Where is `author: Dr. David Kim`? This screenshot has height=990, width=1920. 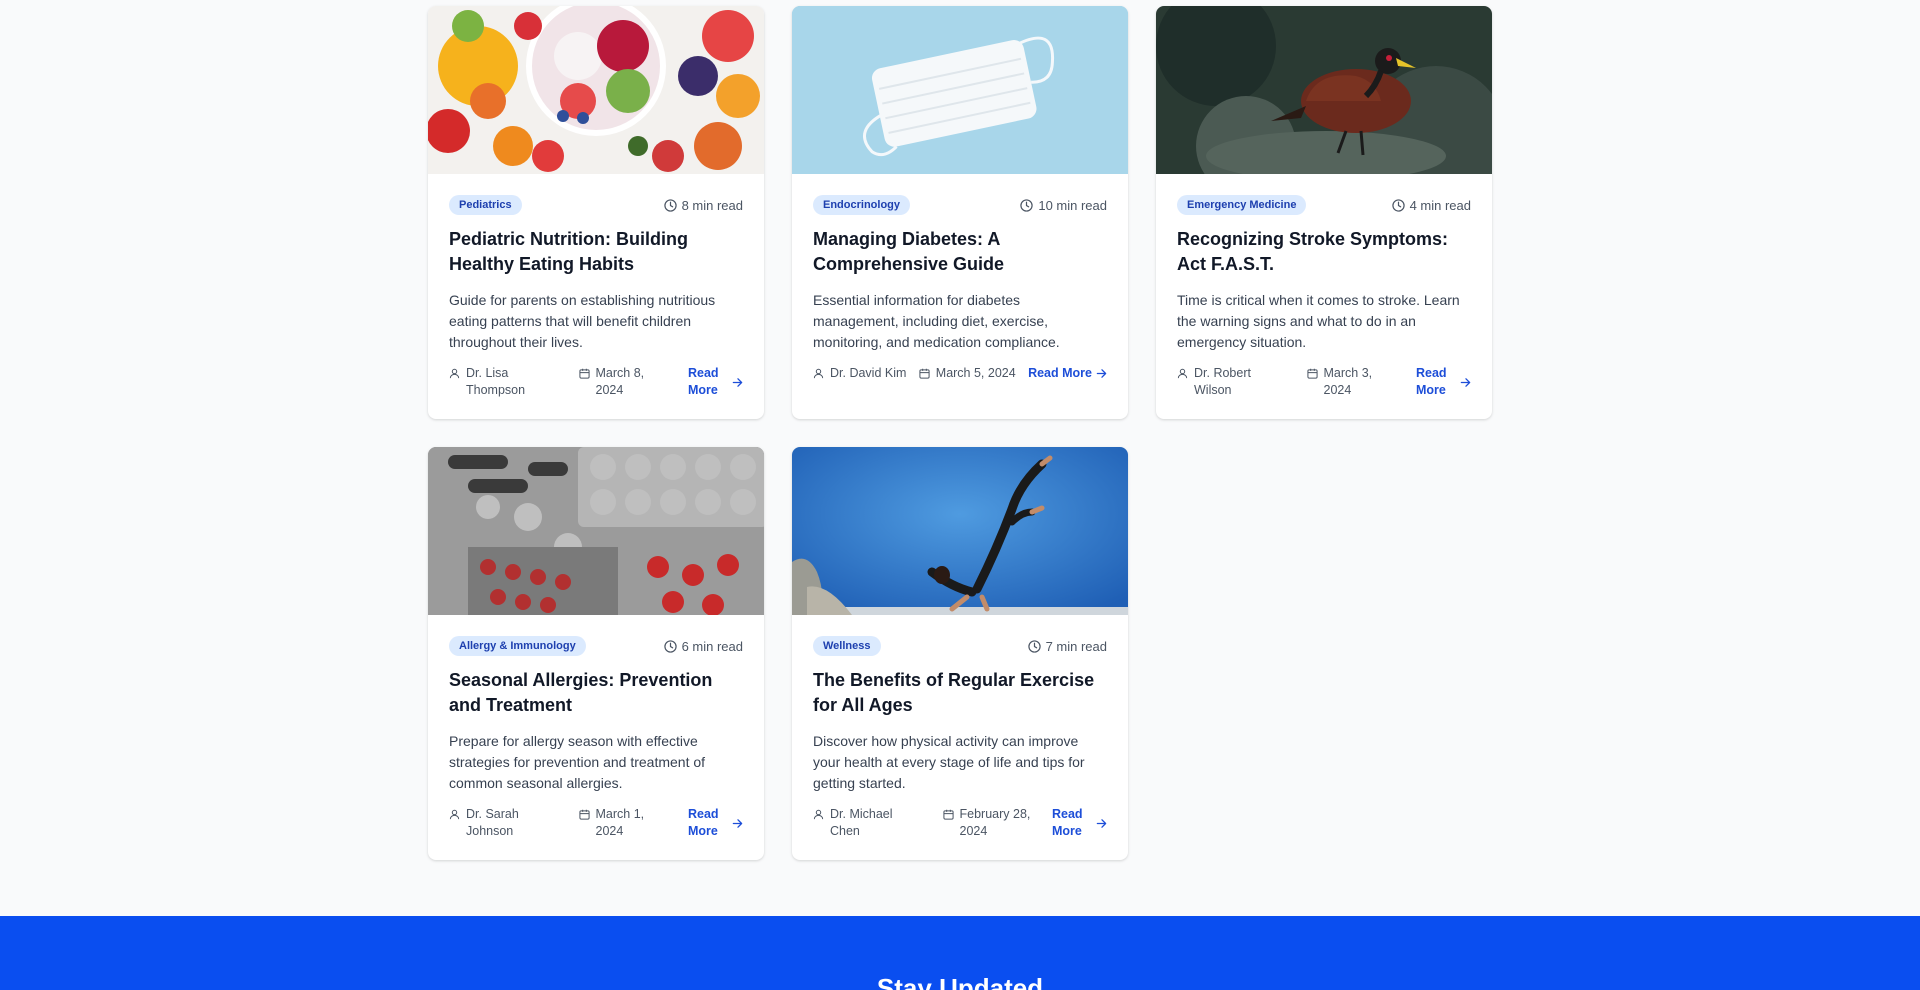 author: Dr. David Kim is located at coordinates (859, 373).